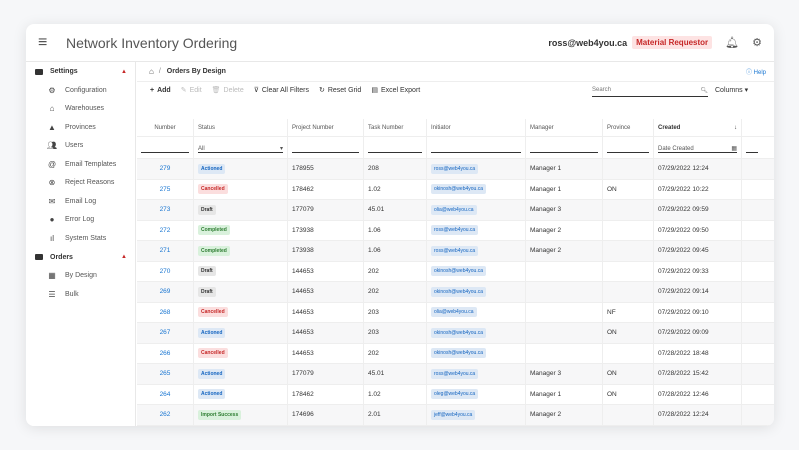 This screenshot has width=799, height=450. I want to click on sidebar-group-orders: Orders ▲, so click(80, 257).